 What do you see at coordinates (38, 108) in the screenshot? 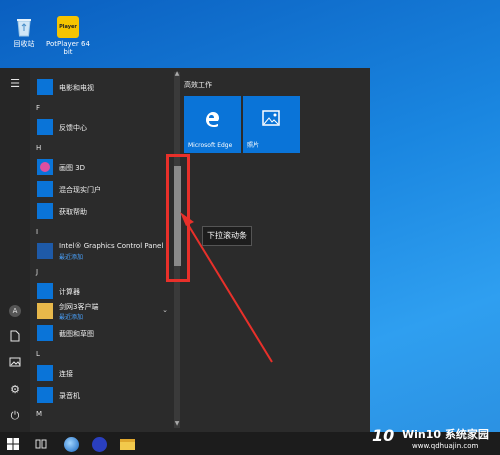
I see `group-letter-f: F` at bounding box center [38, 108].